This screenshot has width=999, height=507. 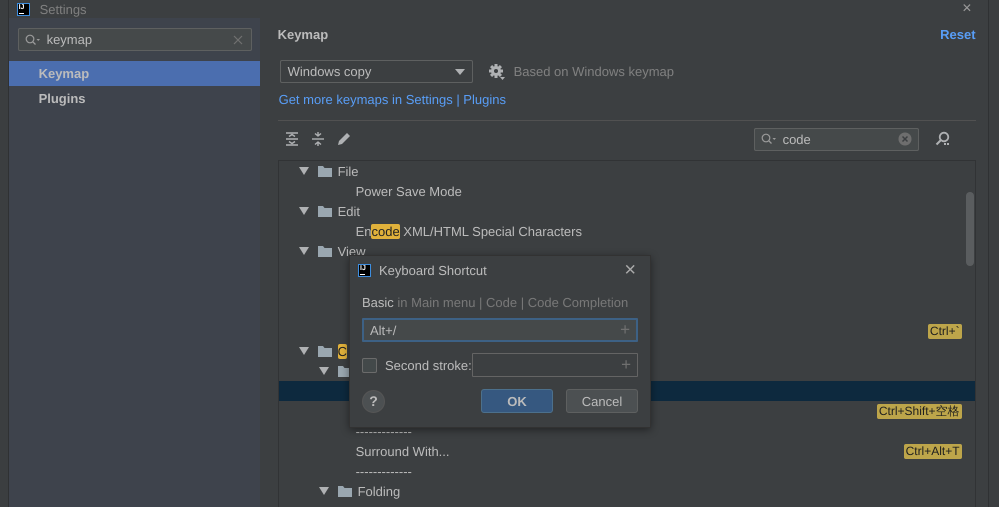 I want to click on second-stroke-label: Second stroke:, so click(x=428, y=365).